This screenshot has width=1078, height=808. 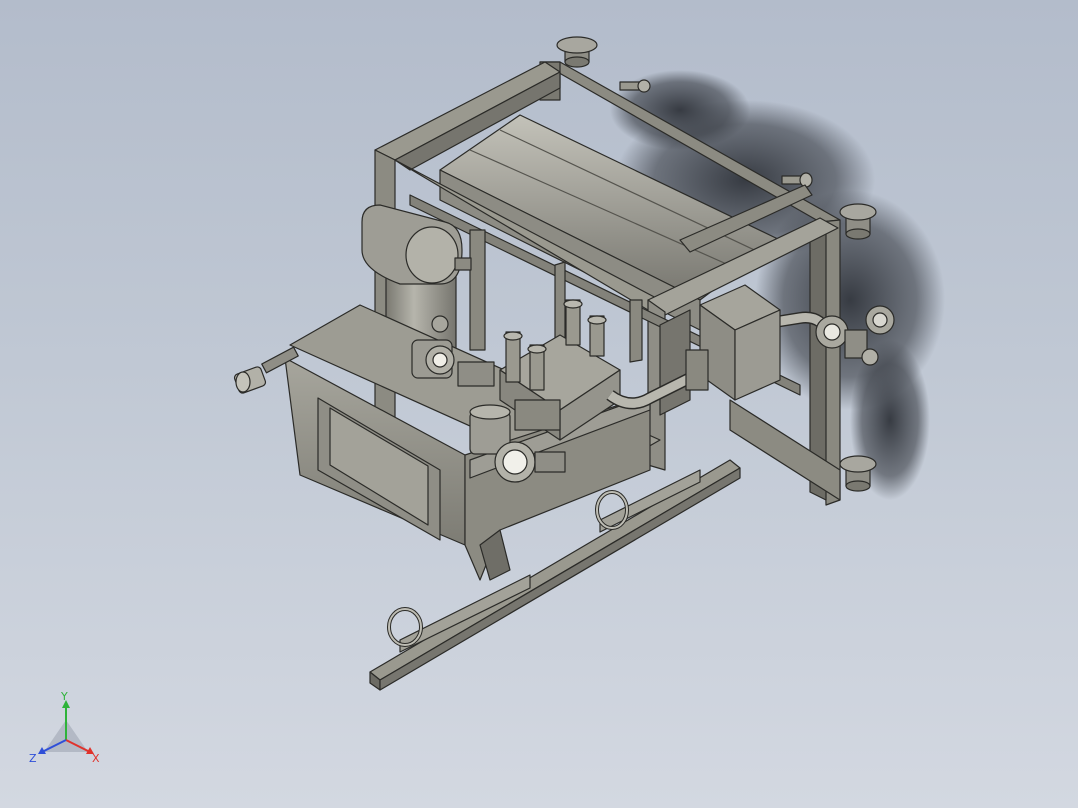 I want to click on z-axis-label: Z, so click(x=33, y=758).